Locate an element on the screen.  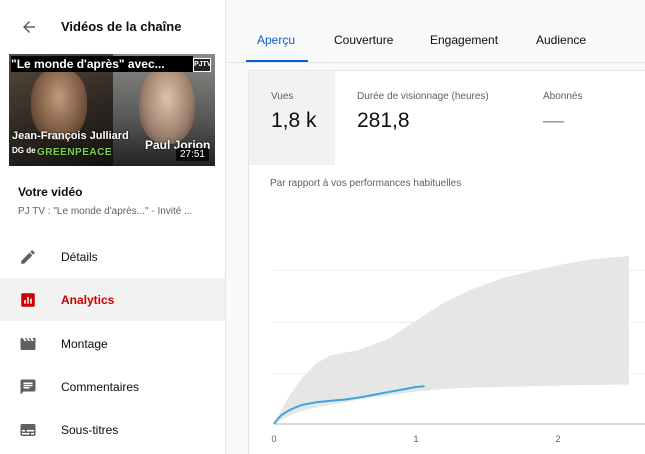
video-section-label: Votre vidéo is located at coordinates (50, 192).